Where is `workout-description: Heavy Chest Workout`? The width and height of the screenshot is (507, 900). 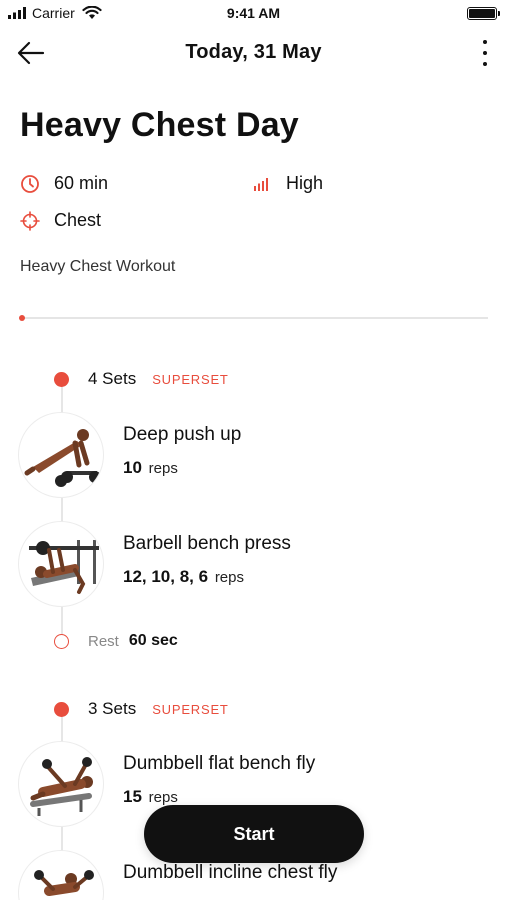 workout-description: Heavy Chest Workout is located at coordinates (98, 266).